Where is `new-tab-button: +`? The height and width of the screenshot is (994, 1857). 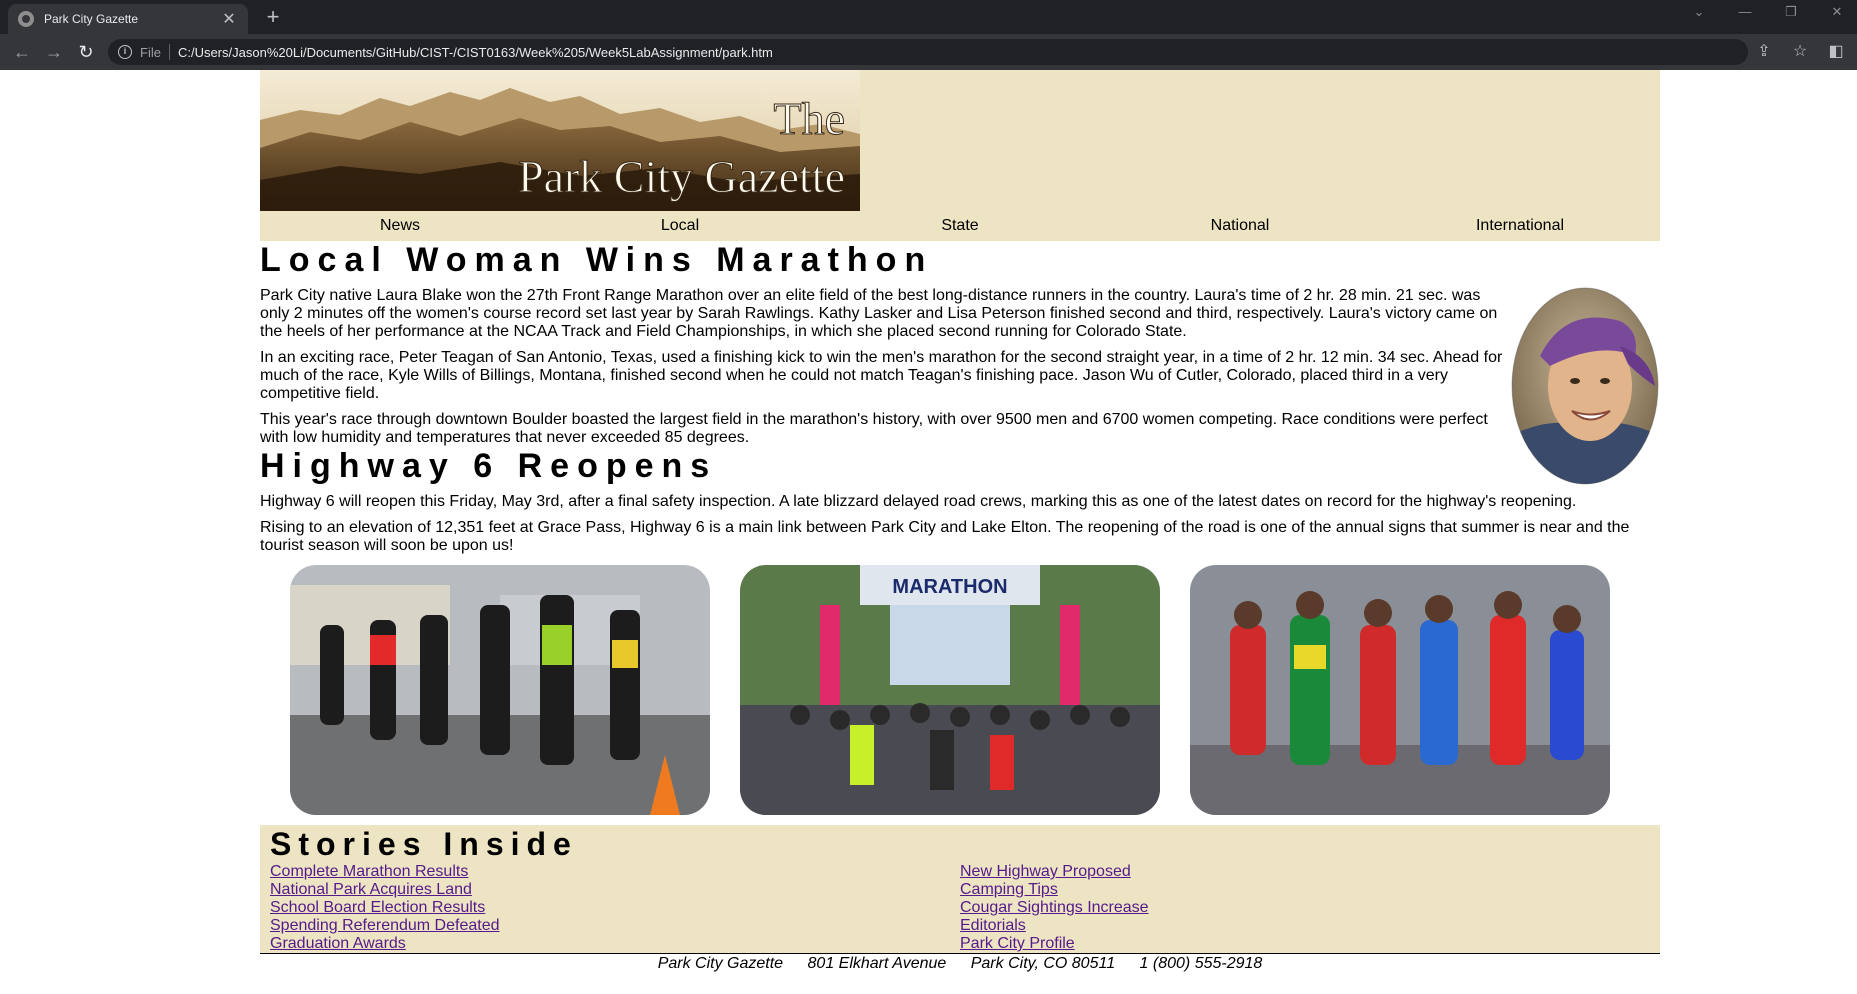
new-tab-button: + is located at coordinates (273, 18).